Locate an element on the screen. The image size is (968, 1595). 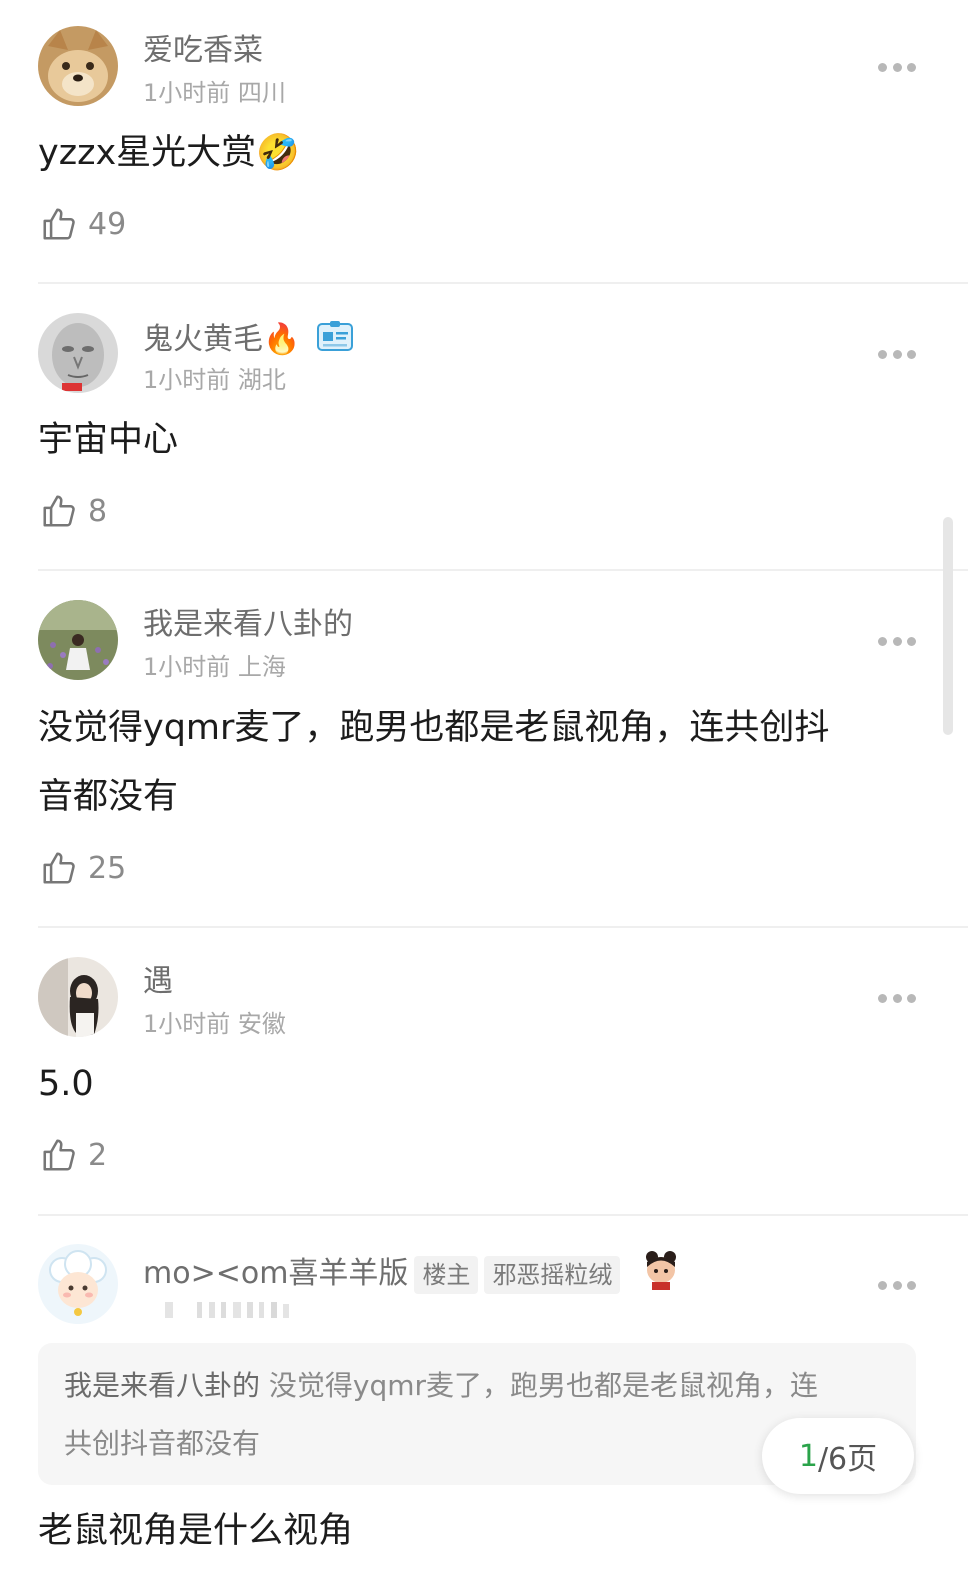
comment-text-line: 没觉得yqmr麦了，跑男也都是老鼠视角，连共创抖 is located at coordinates (434, 728).